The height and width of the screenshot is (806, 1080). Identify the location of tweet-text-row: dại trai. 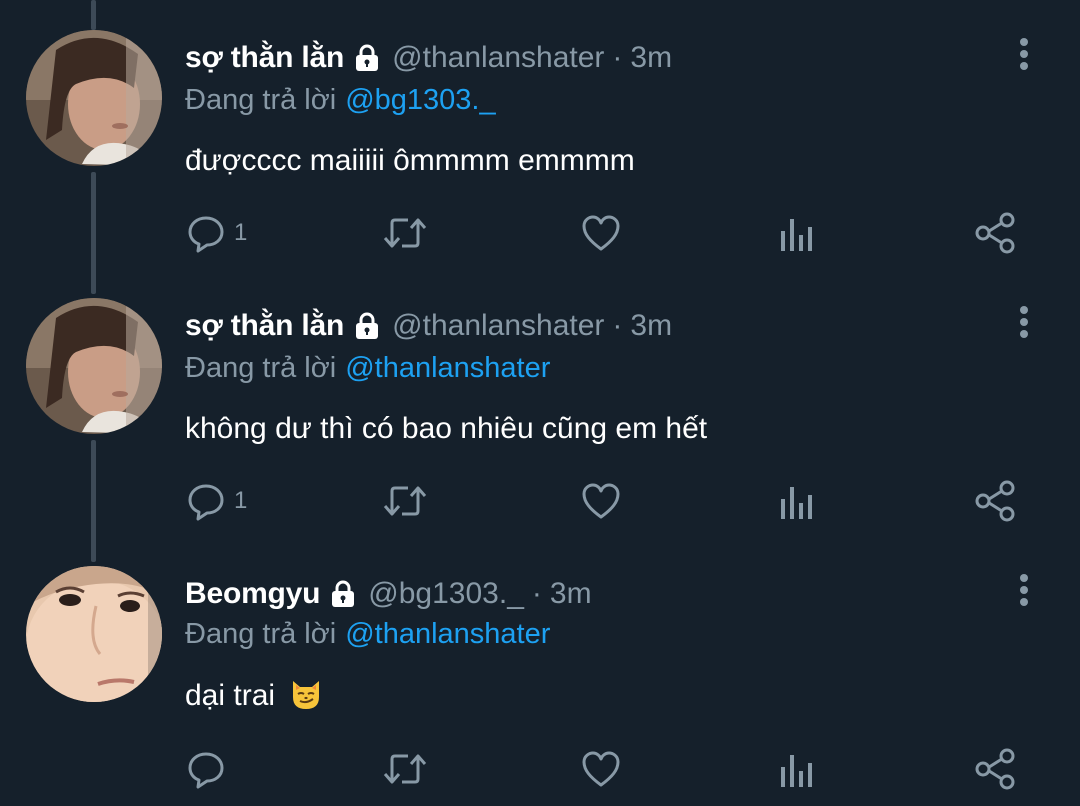
(254, 696).